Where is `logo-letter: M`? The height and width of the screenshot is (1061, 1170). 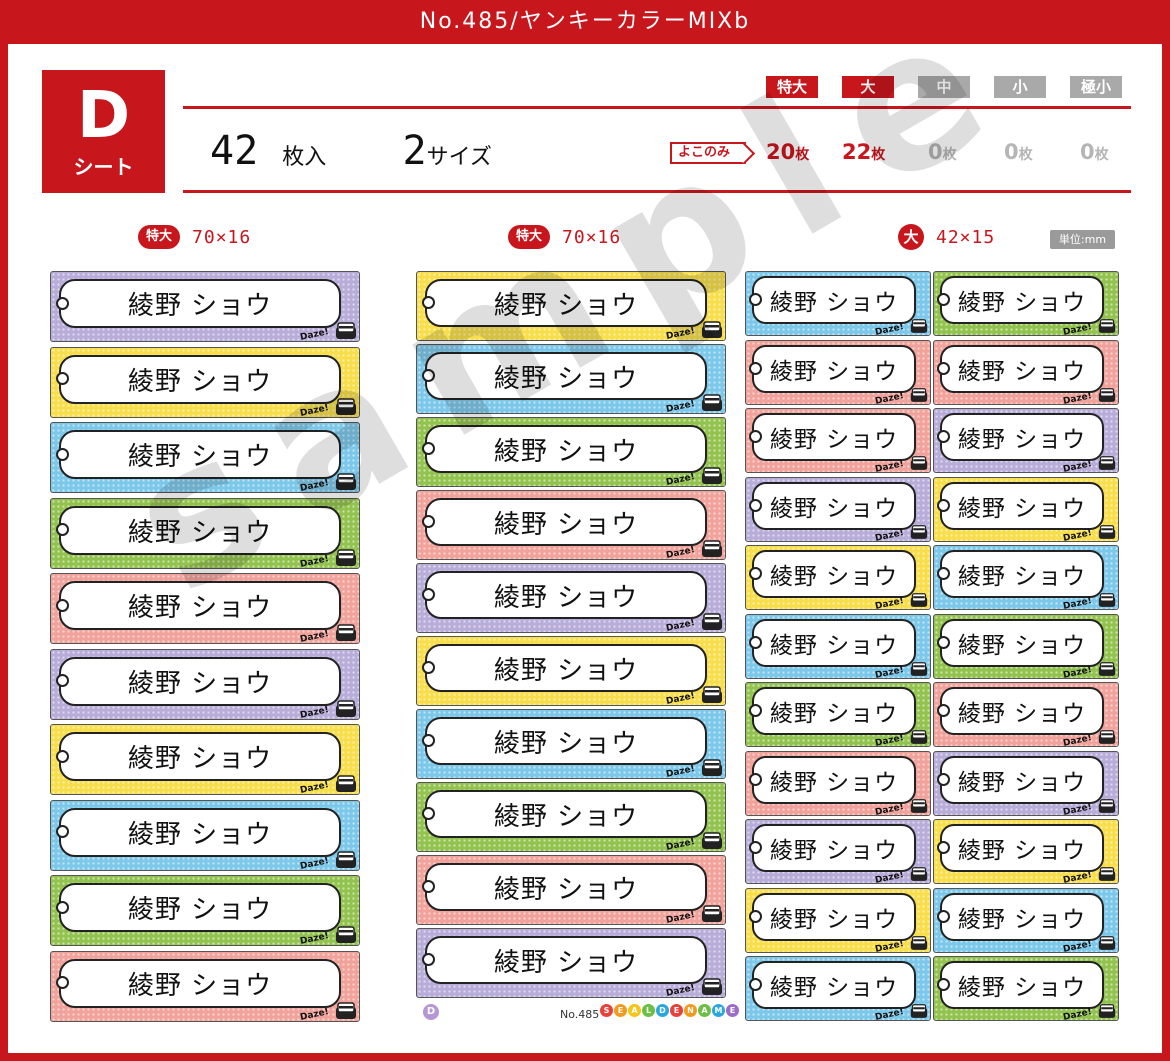
logo-letter: M is located at coordinates (718, 1010).